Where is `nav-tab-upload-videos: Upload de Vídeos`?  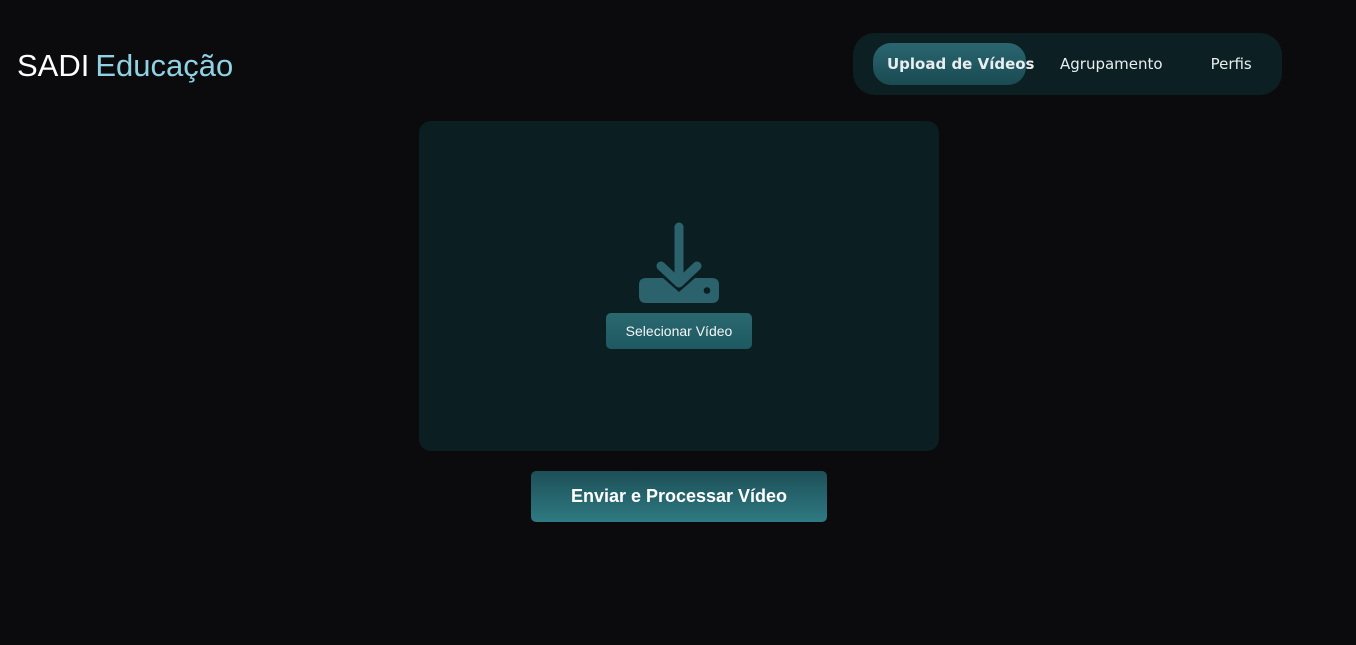
nav-tab-upload-videos: Upload de Vídeos is located at coordinates (953, 64).